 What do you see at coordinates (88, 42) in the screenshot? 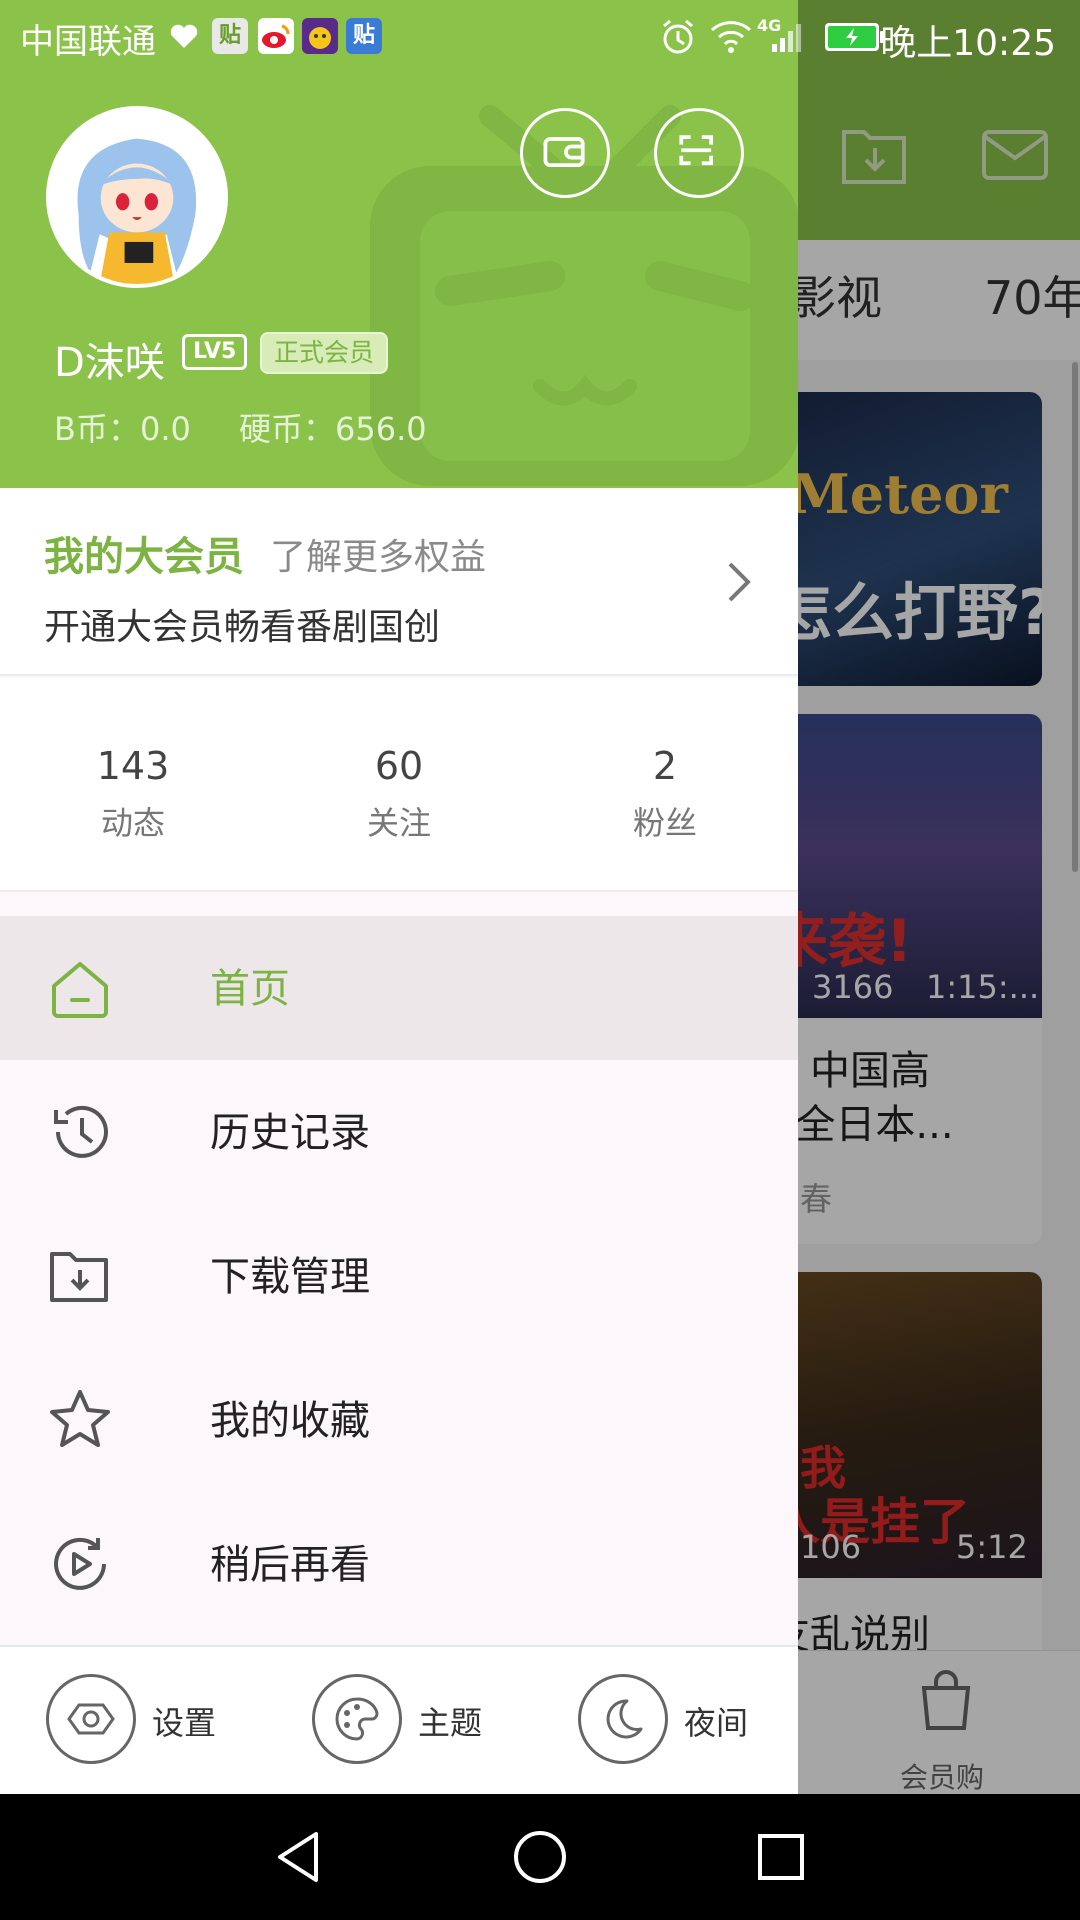
I see `carrier-name: 中国联通` at bounding box center [88, 42].